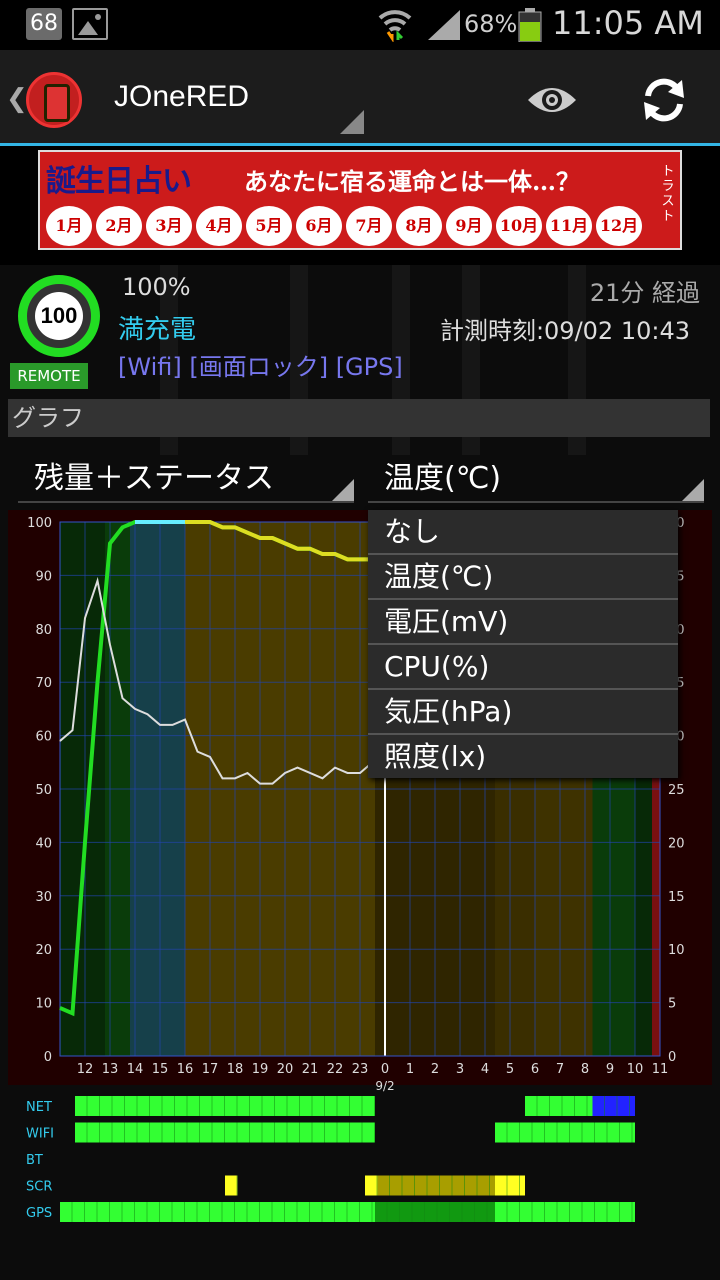 The image size is (720, 1280). What do you see at coordinates (360, 1069) in the screenshot?
I see `x-tick-label: 23` at bounding box center [360, 1069].